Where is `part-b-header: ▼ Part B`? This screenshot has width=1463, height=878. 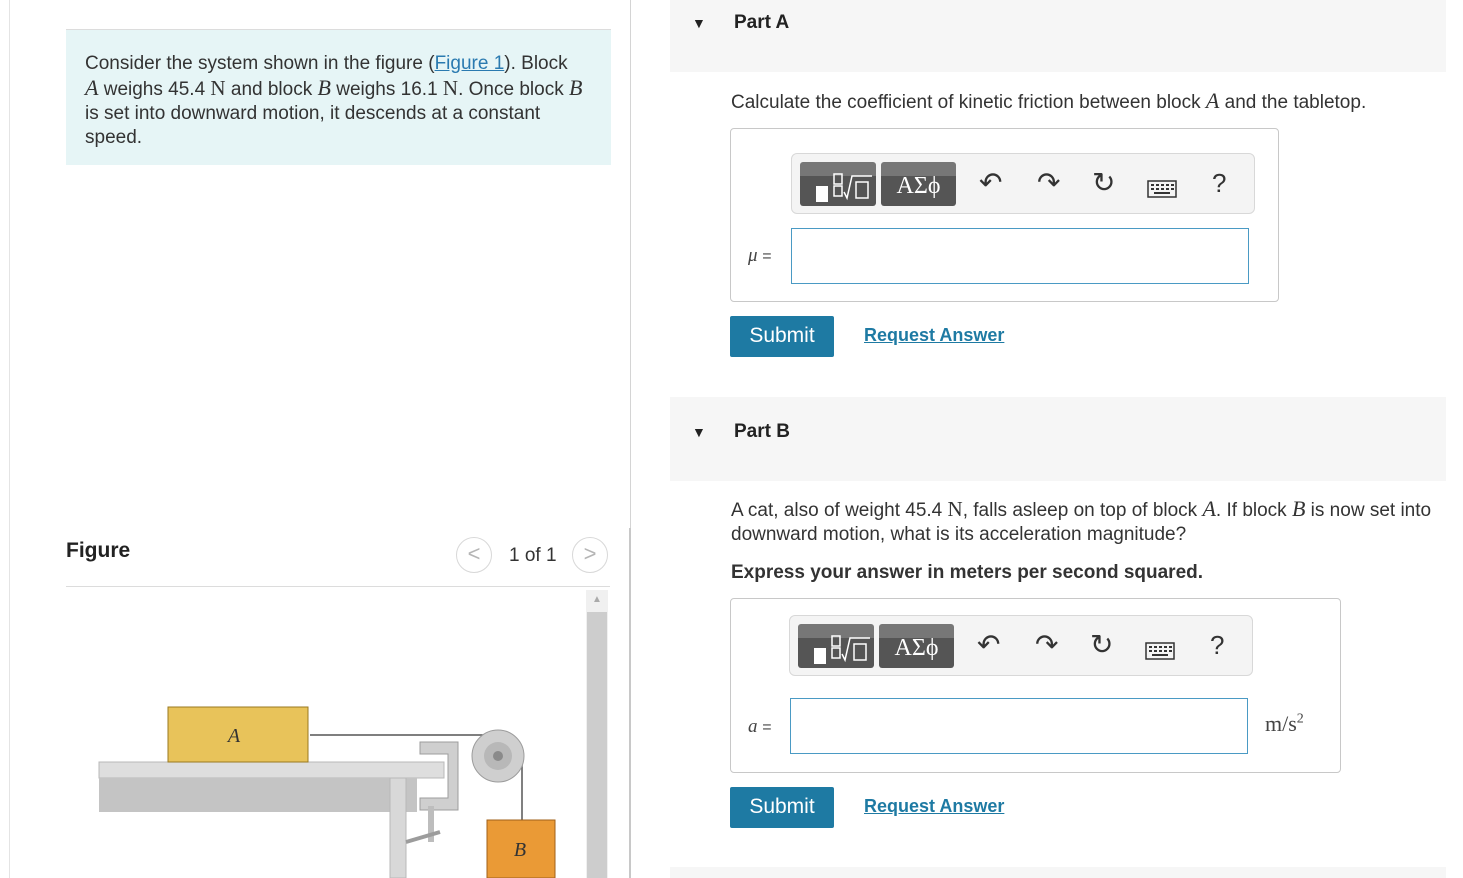
part-b-header: ▼ Part B is located at coordinates (1058, 439).